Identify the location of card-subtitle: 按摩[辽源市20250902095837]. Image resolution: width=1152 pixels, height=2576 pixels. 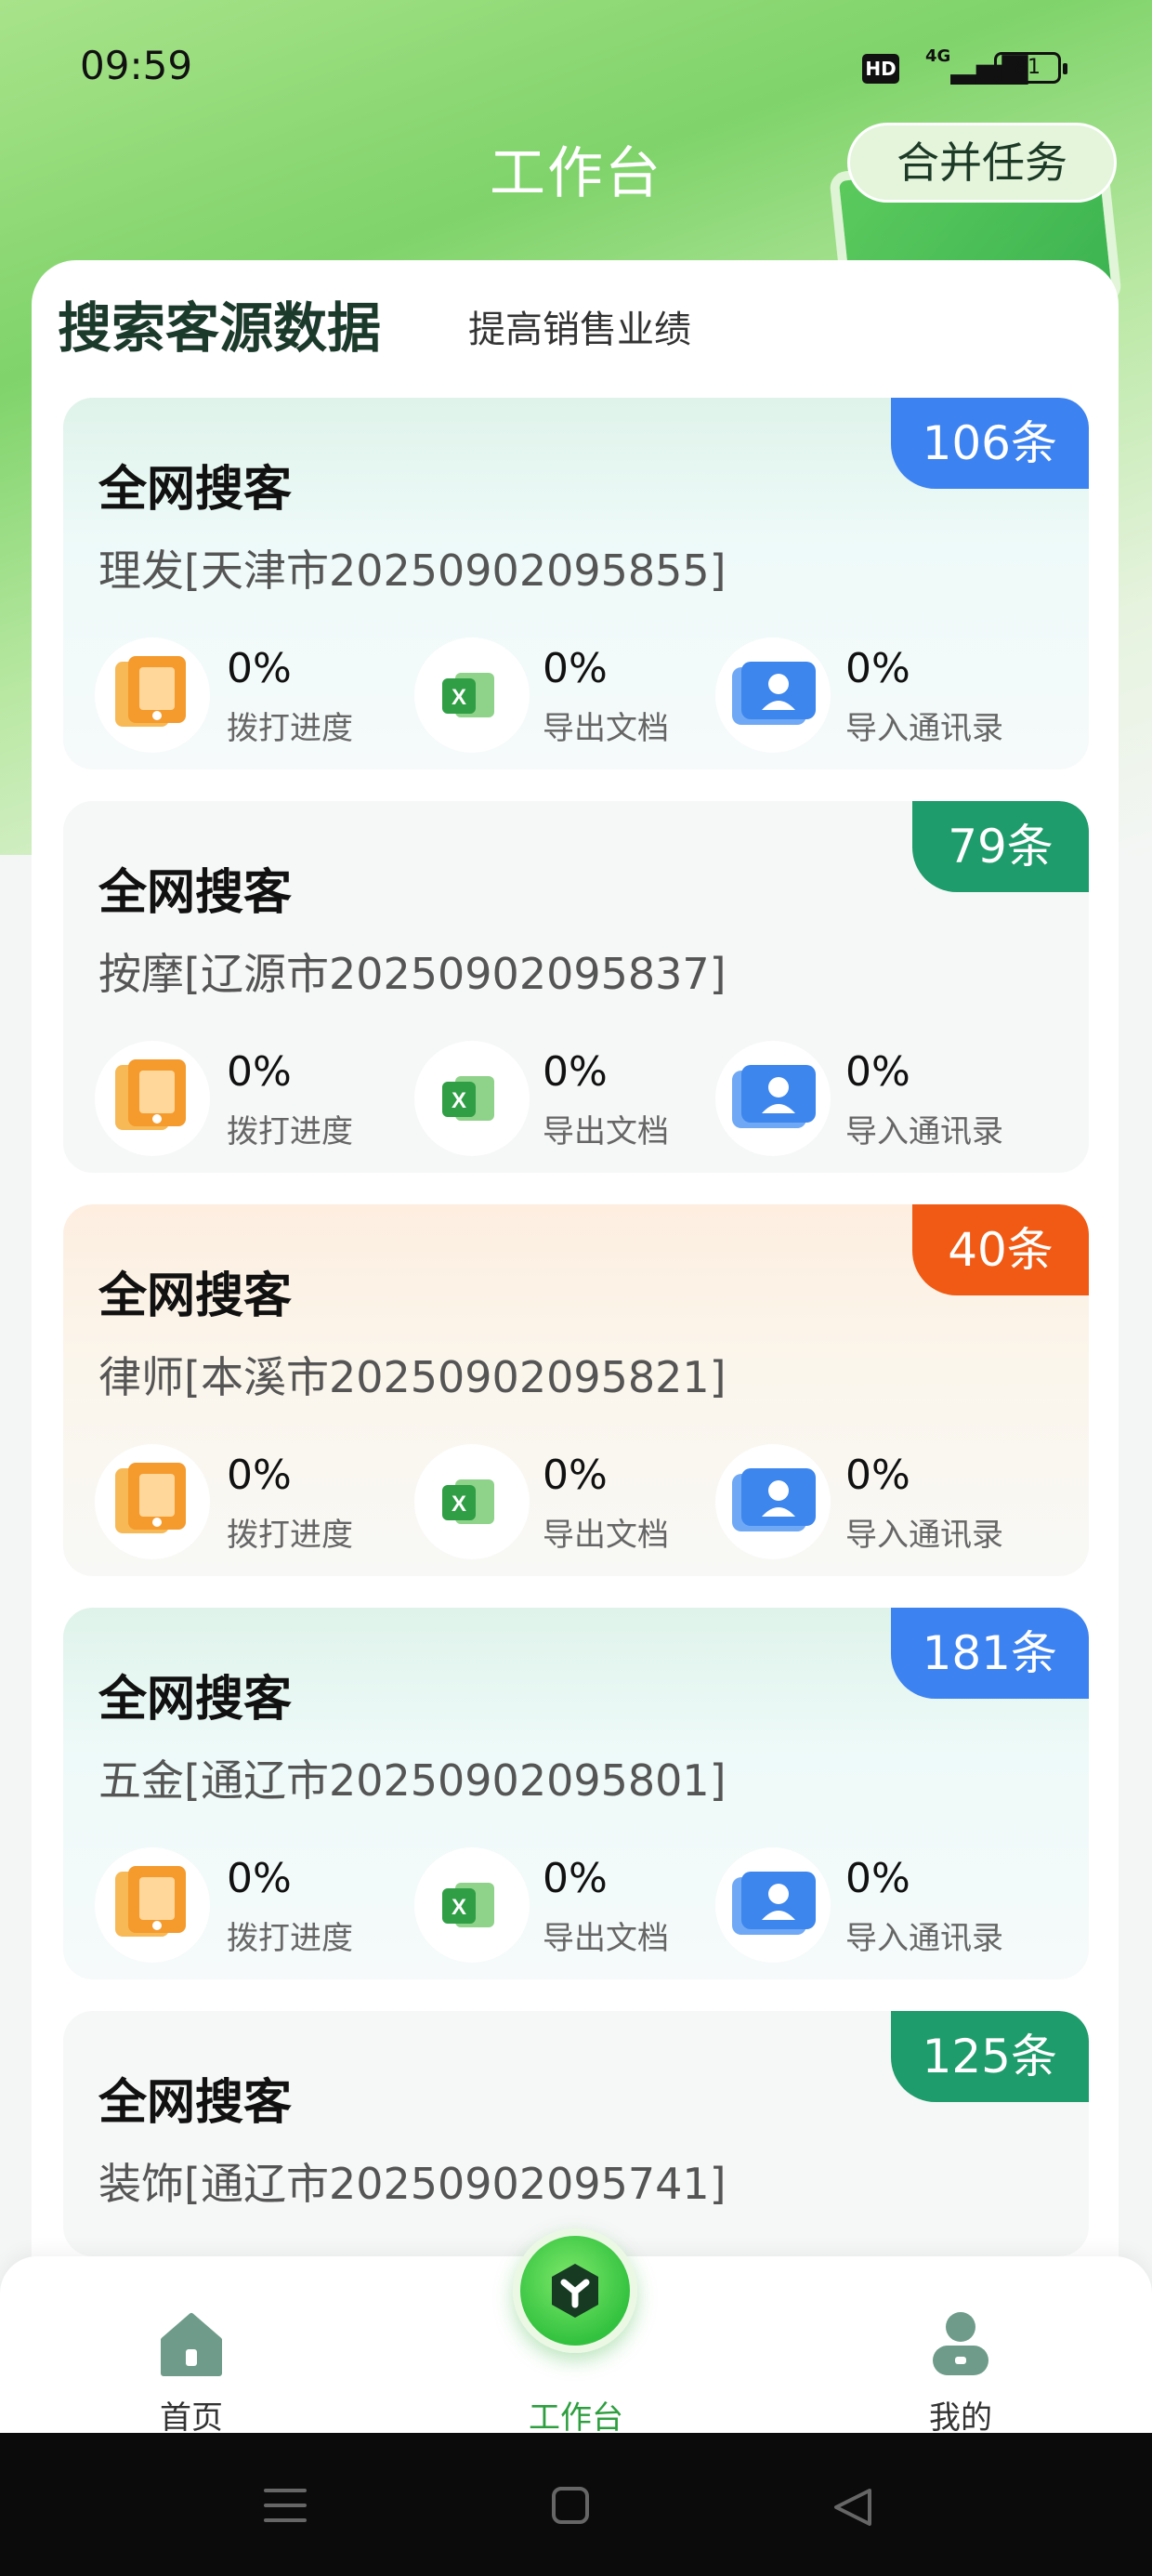
(412, 974).